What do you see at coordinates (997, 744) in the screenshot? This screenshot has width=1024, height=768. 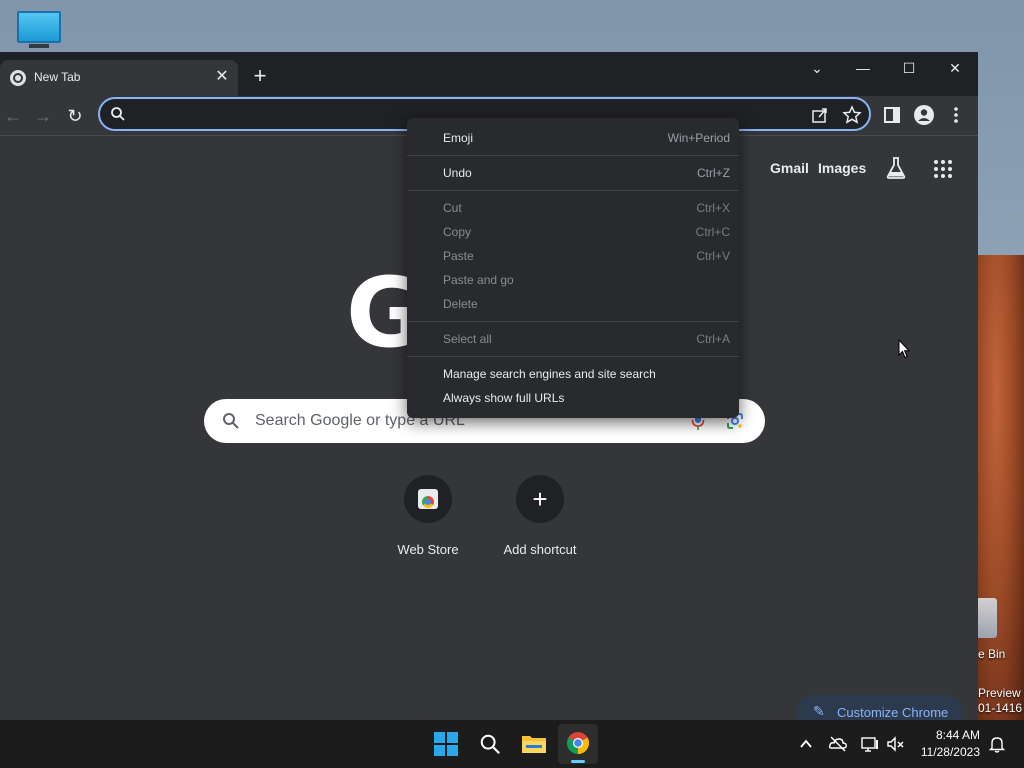 I see `notification-bell-icon` at bounding box center [997, 744].